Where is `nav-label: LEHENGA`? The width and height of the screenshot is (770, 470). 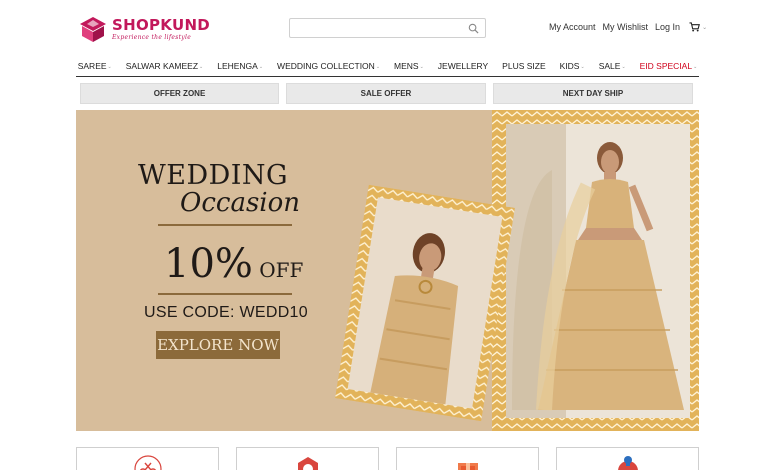 nav-label: LEHENGA is located at coordinates (237, 66).